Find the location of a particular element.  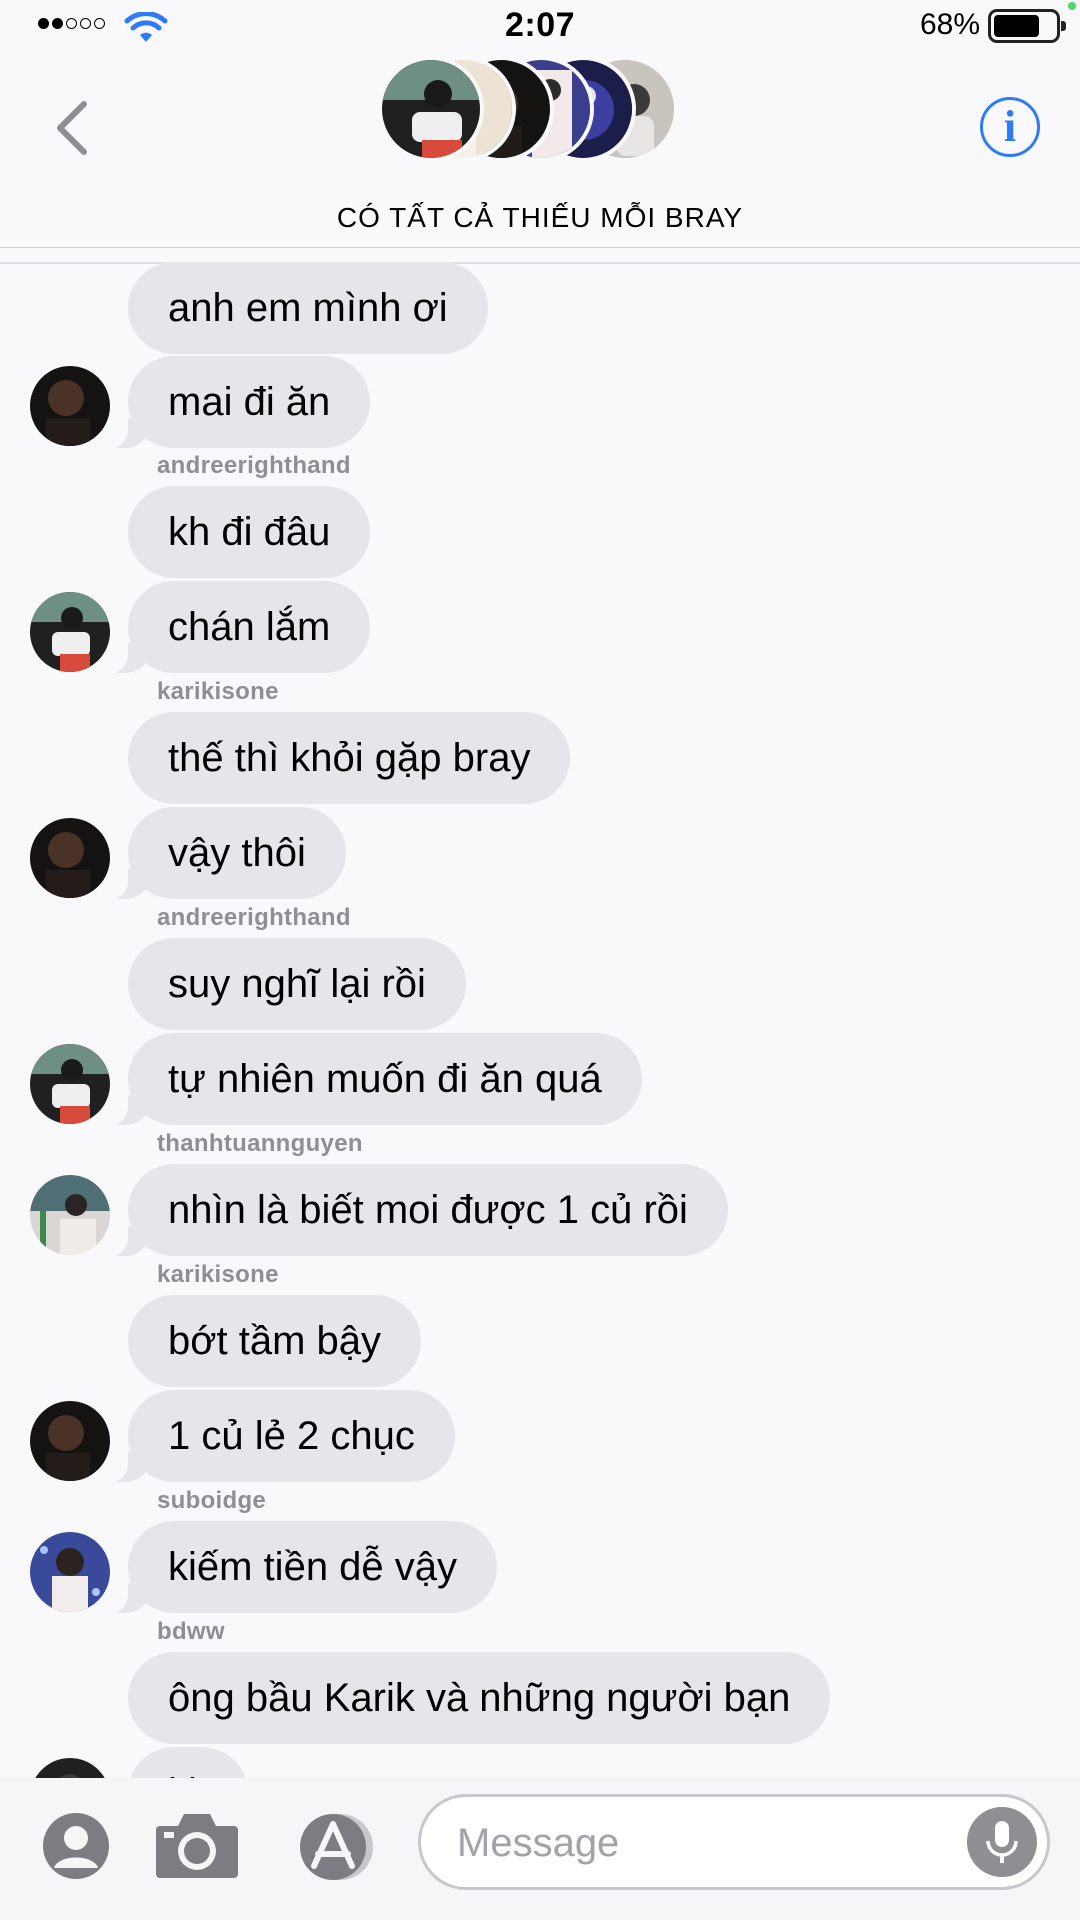

message-input is located at coordinates (697, 1843).